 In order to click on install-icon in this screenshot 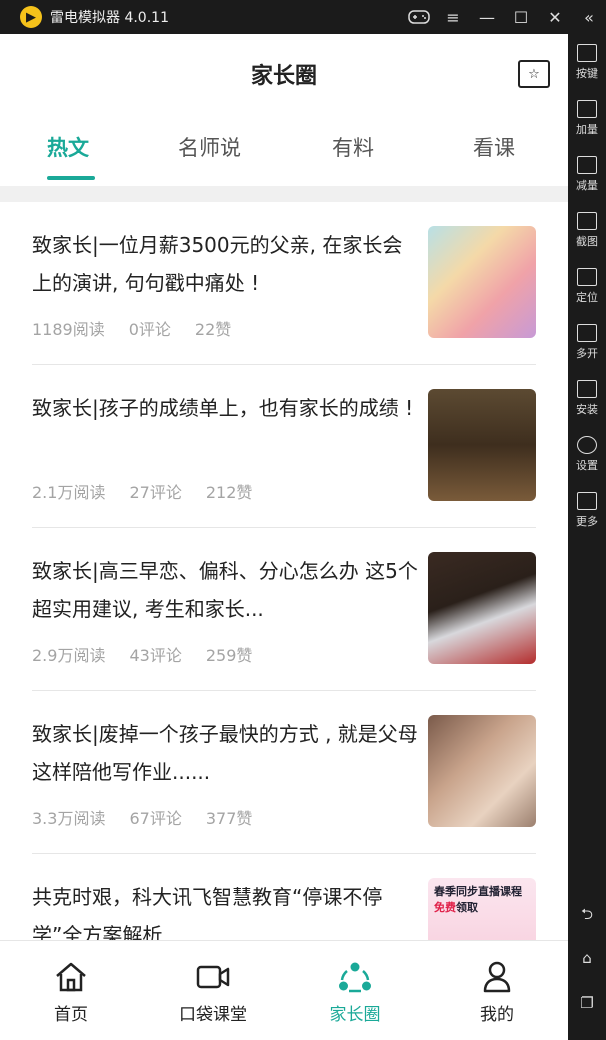, I will do `click(587, 388)`.